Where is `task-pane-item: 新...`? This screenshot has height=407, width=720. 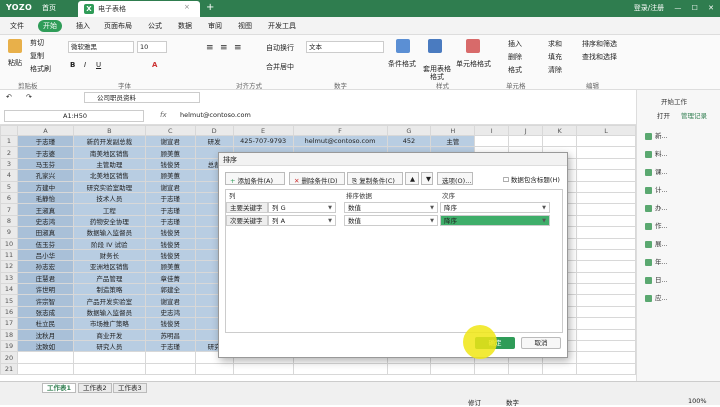
task-pane-item: 新... is located at coordinates (656, 135).